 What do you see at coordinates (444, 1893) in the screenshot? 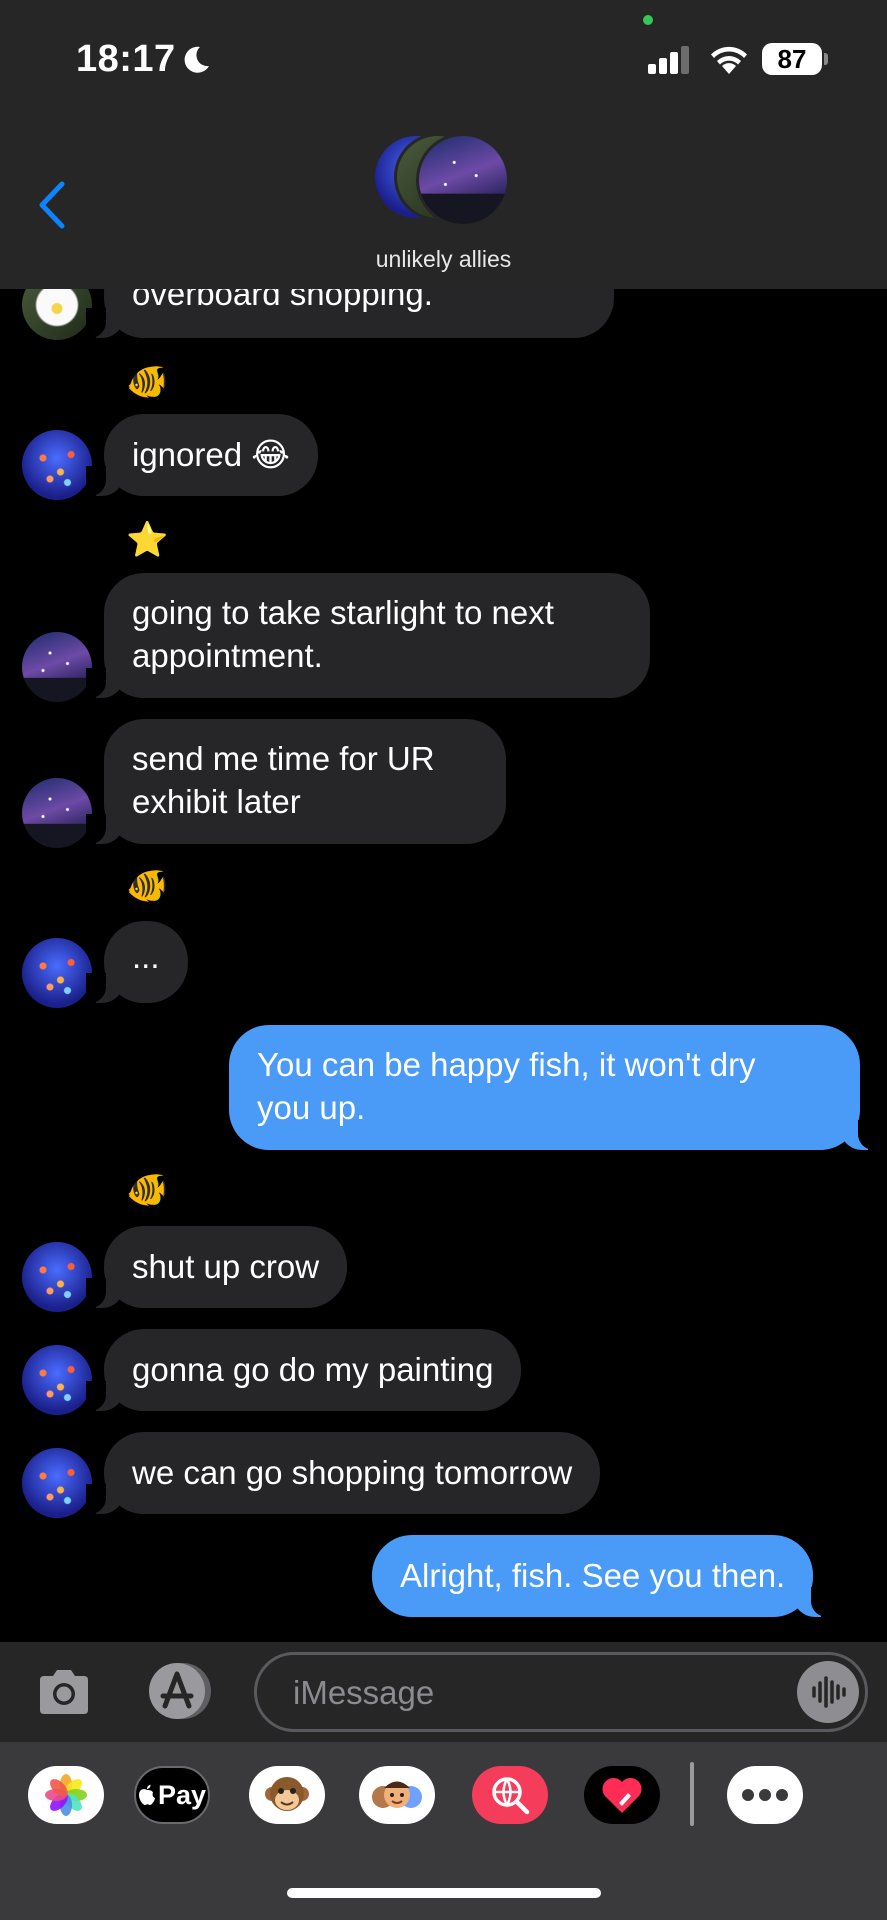
I see `home-indicator` at bounding box center [444, 1893].